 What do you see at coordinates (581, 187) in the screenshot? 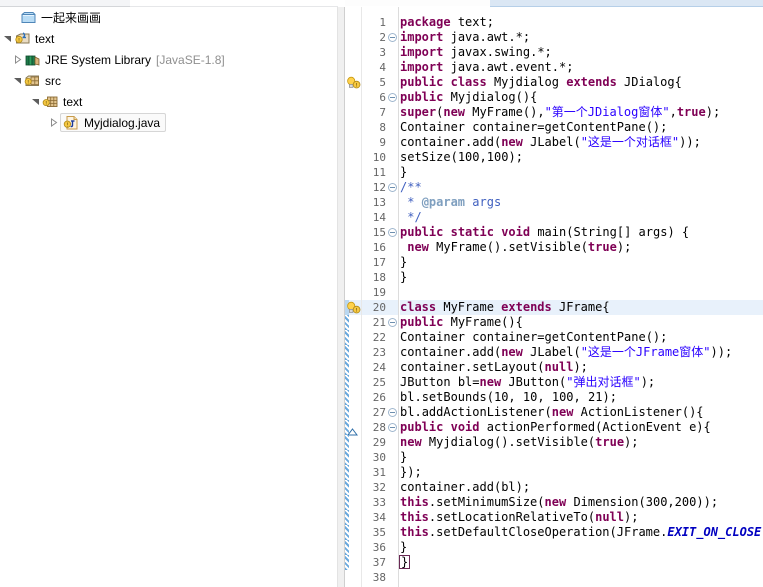
I see `code-line: /**` at bounding box center [581, 187].